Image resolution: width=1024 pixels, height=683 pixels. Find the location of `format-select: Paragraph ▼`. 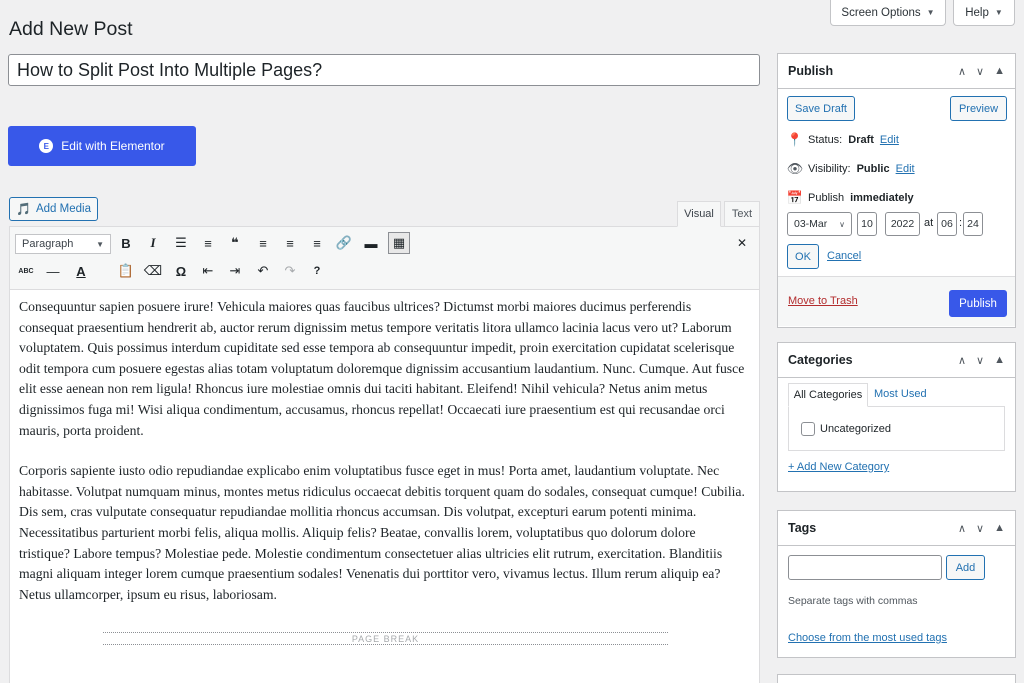

format-select: Paragraph ▼ is located at coordinates (63, 244).